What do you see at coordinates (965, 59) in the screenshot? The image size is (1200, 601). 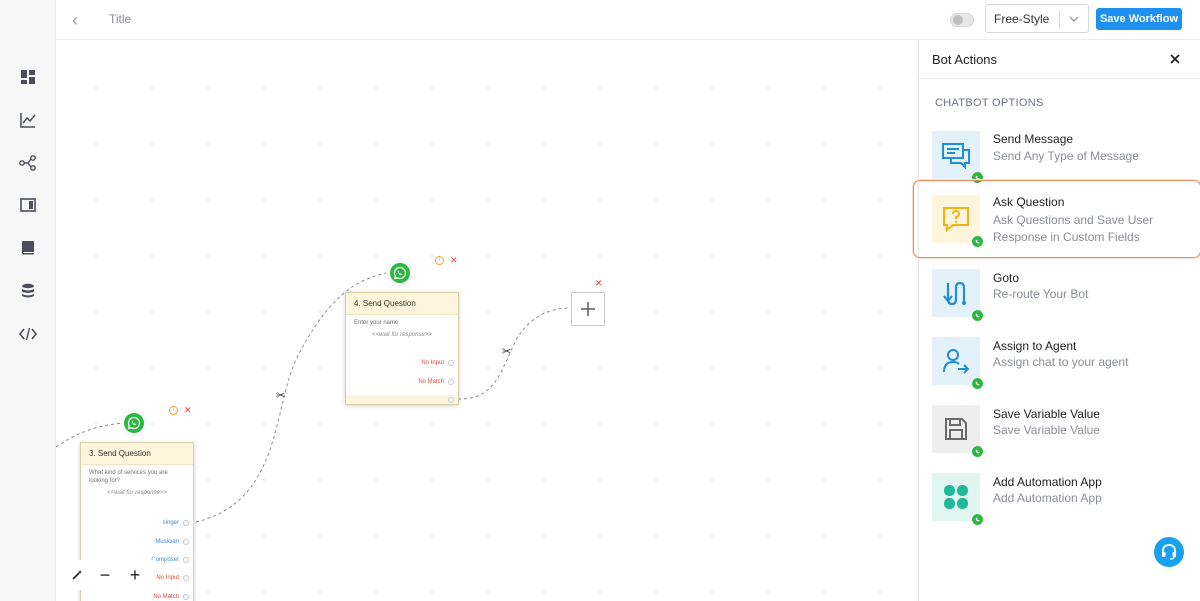 I see `panel-title: Bot Actions` at bounding box center [965, 59].